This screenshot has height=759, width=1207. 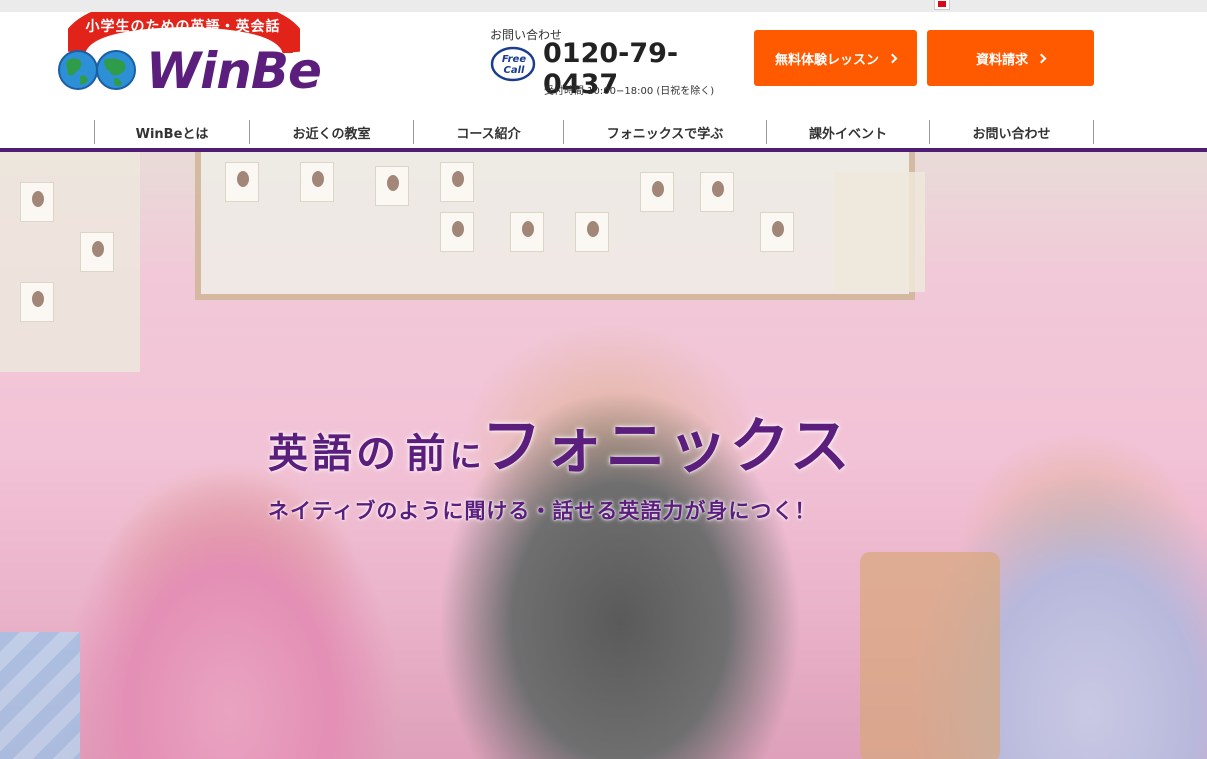 What do you see at coordinates (826, 60) in the screenshot?
I see `free-trial-label: 無料体験レッスン` at bounding box center [826, 60].